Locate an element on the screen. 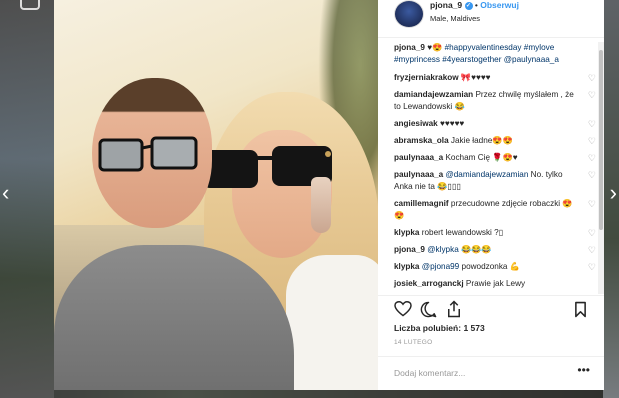 The image size is (619, 398). comment-username: camillemagnif is located at coordinates (421, 203).